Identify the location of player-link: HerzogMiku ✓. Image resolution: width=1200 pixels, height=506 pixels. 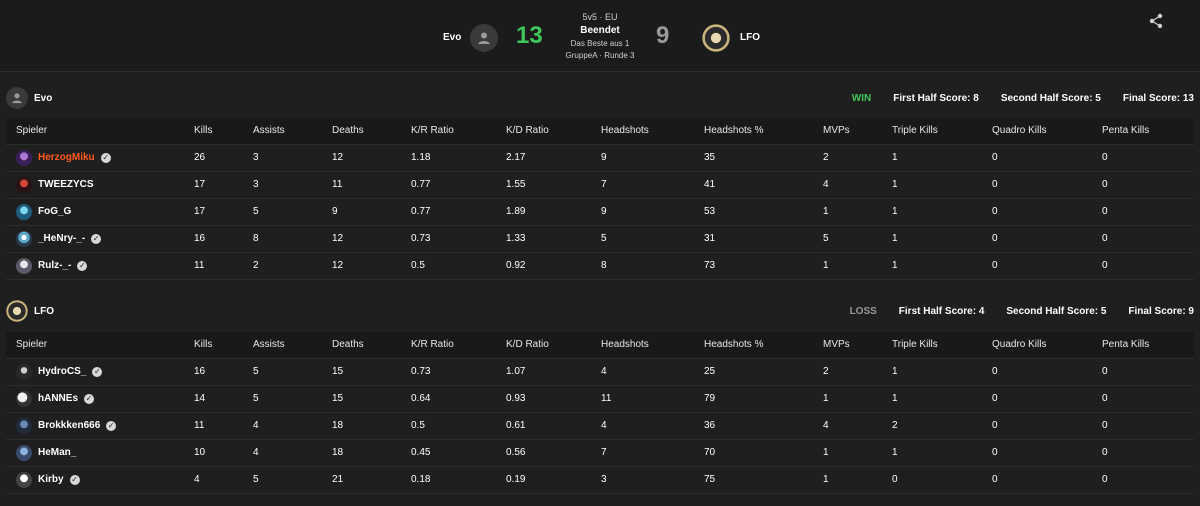
(100, 157).